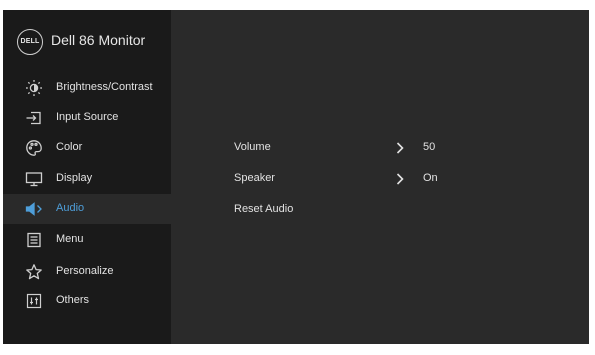 The height and width of the screenshot is (355, 595). I want to click on sidebar-item-color: Color, so click(87, 148).